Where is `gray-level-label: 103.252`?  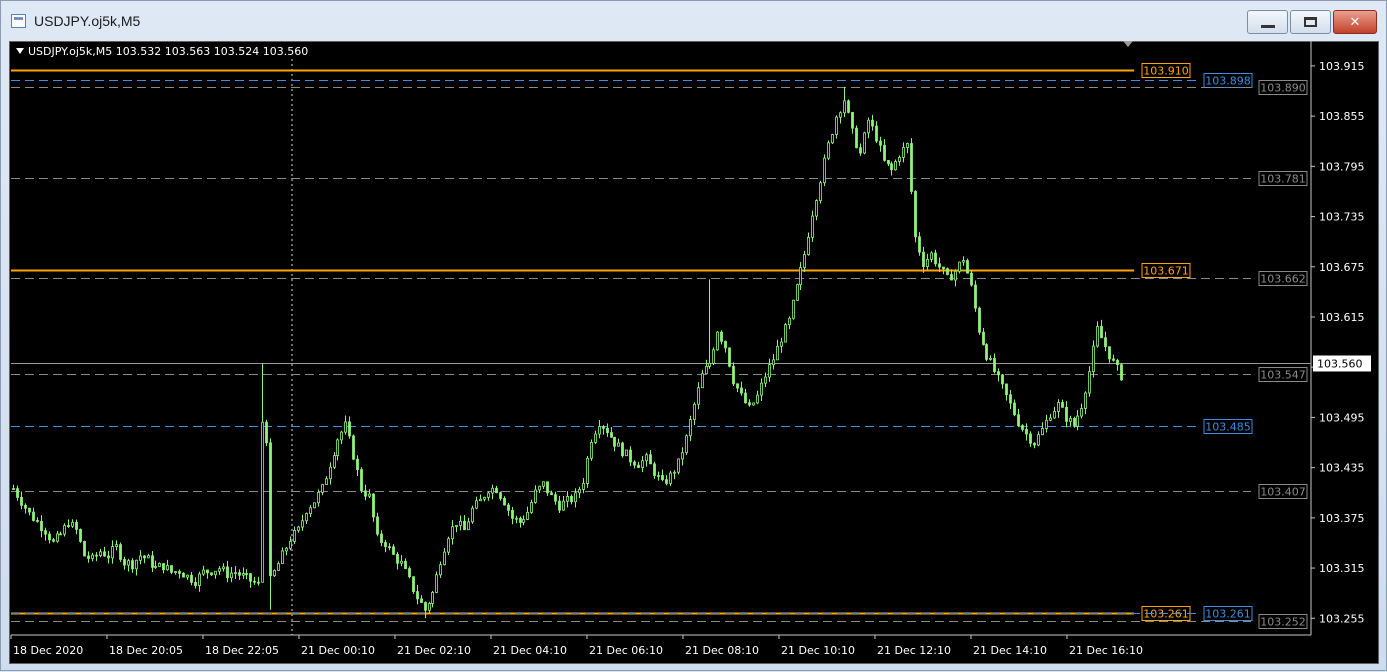
gray-level-label: 103.252 is located at coordinates (1283, 622).